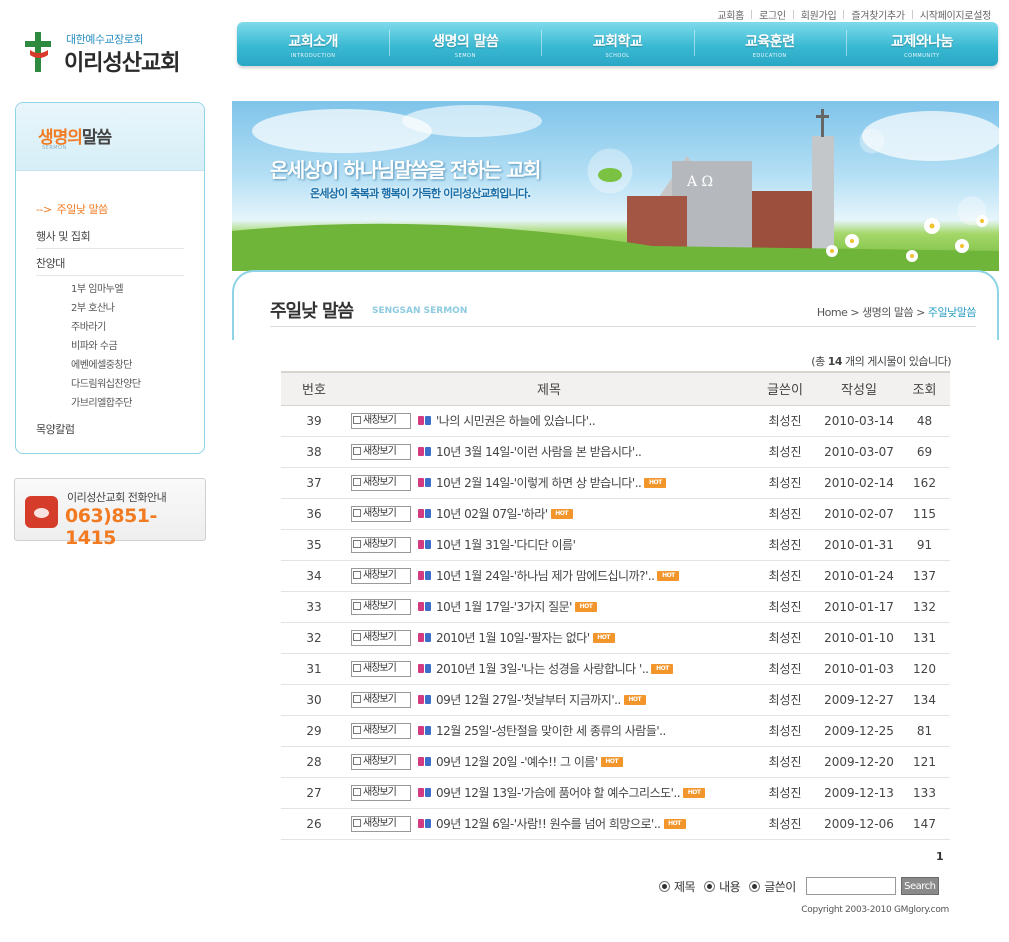 The width and height of the screenshot is (1009, 942). Describe the element at coordinates (314, 514) in the screenshot. I see `post-number: 36` at that location.